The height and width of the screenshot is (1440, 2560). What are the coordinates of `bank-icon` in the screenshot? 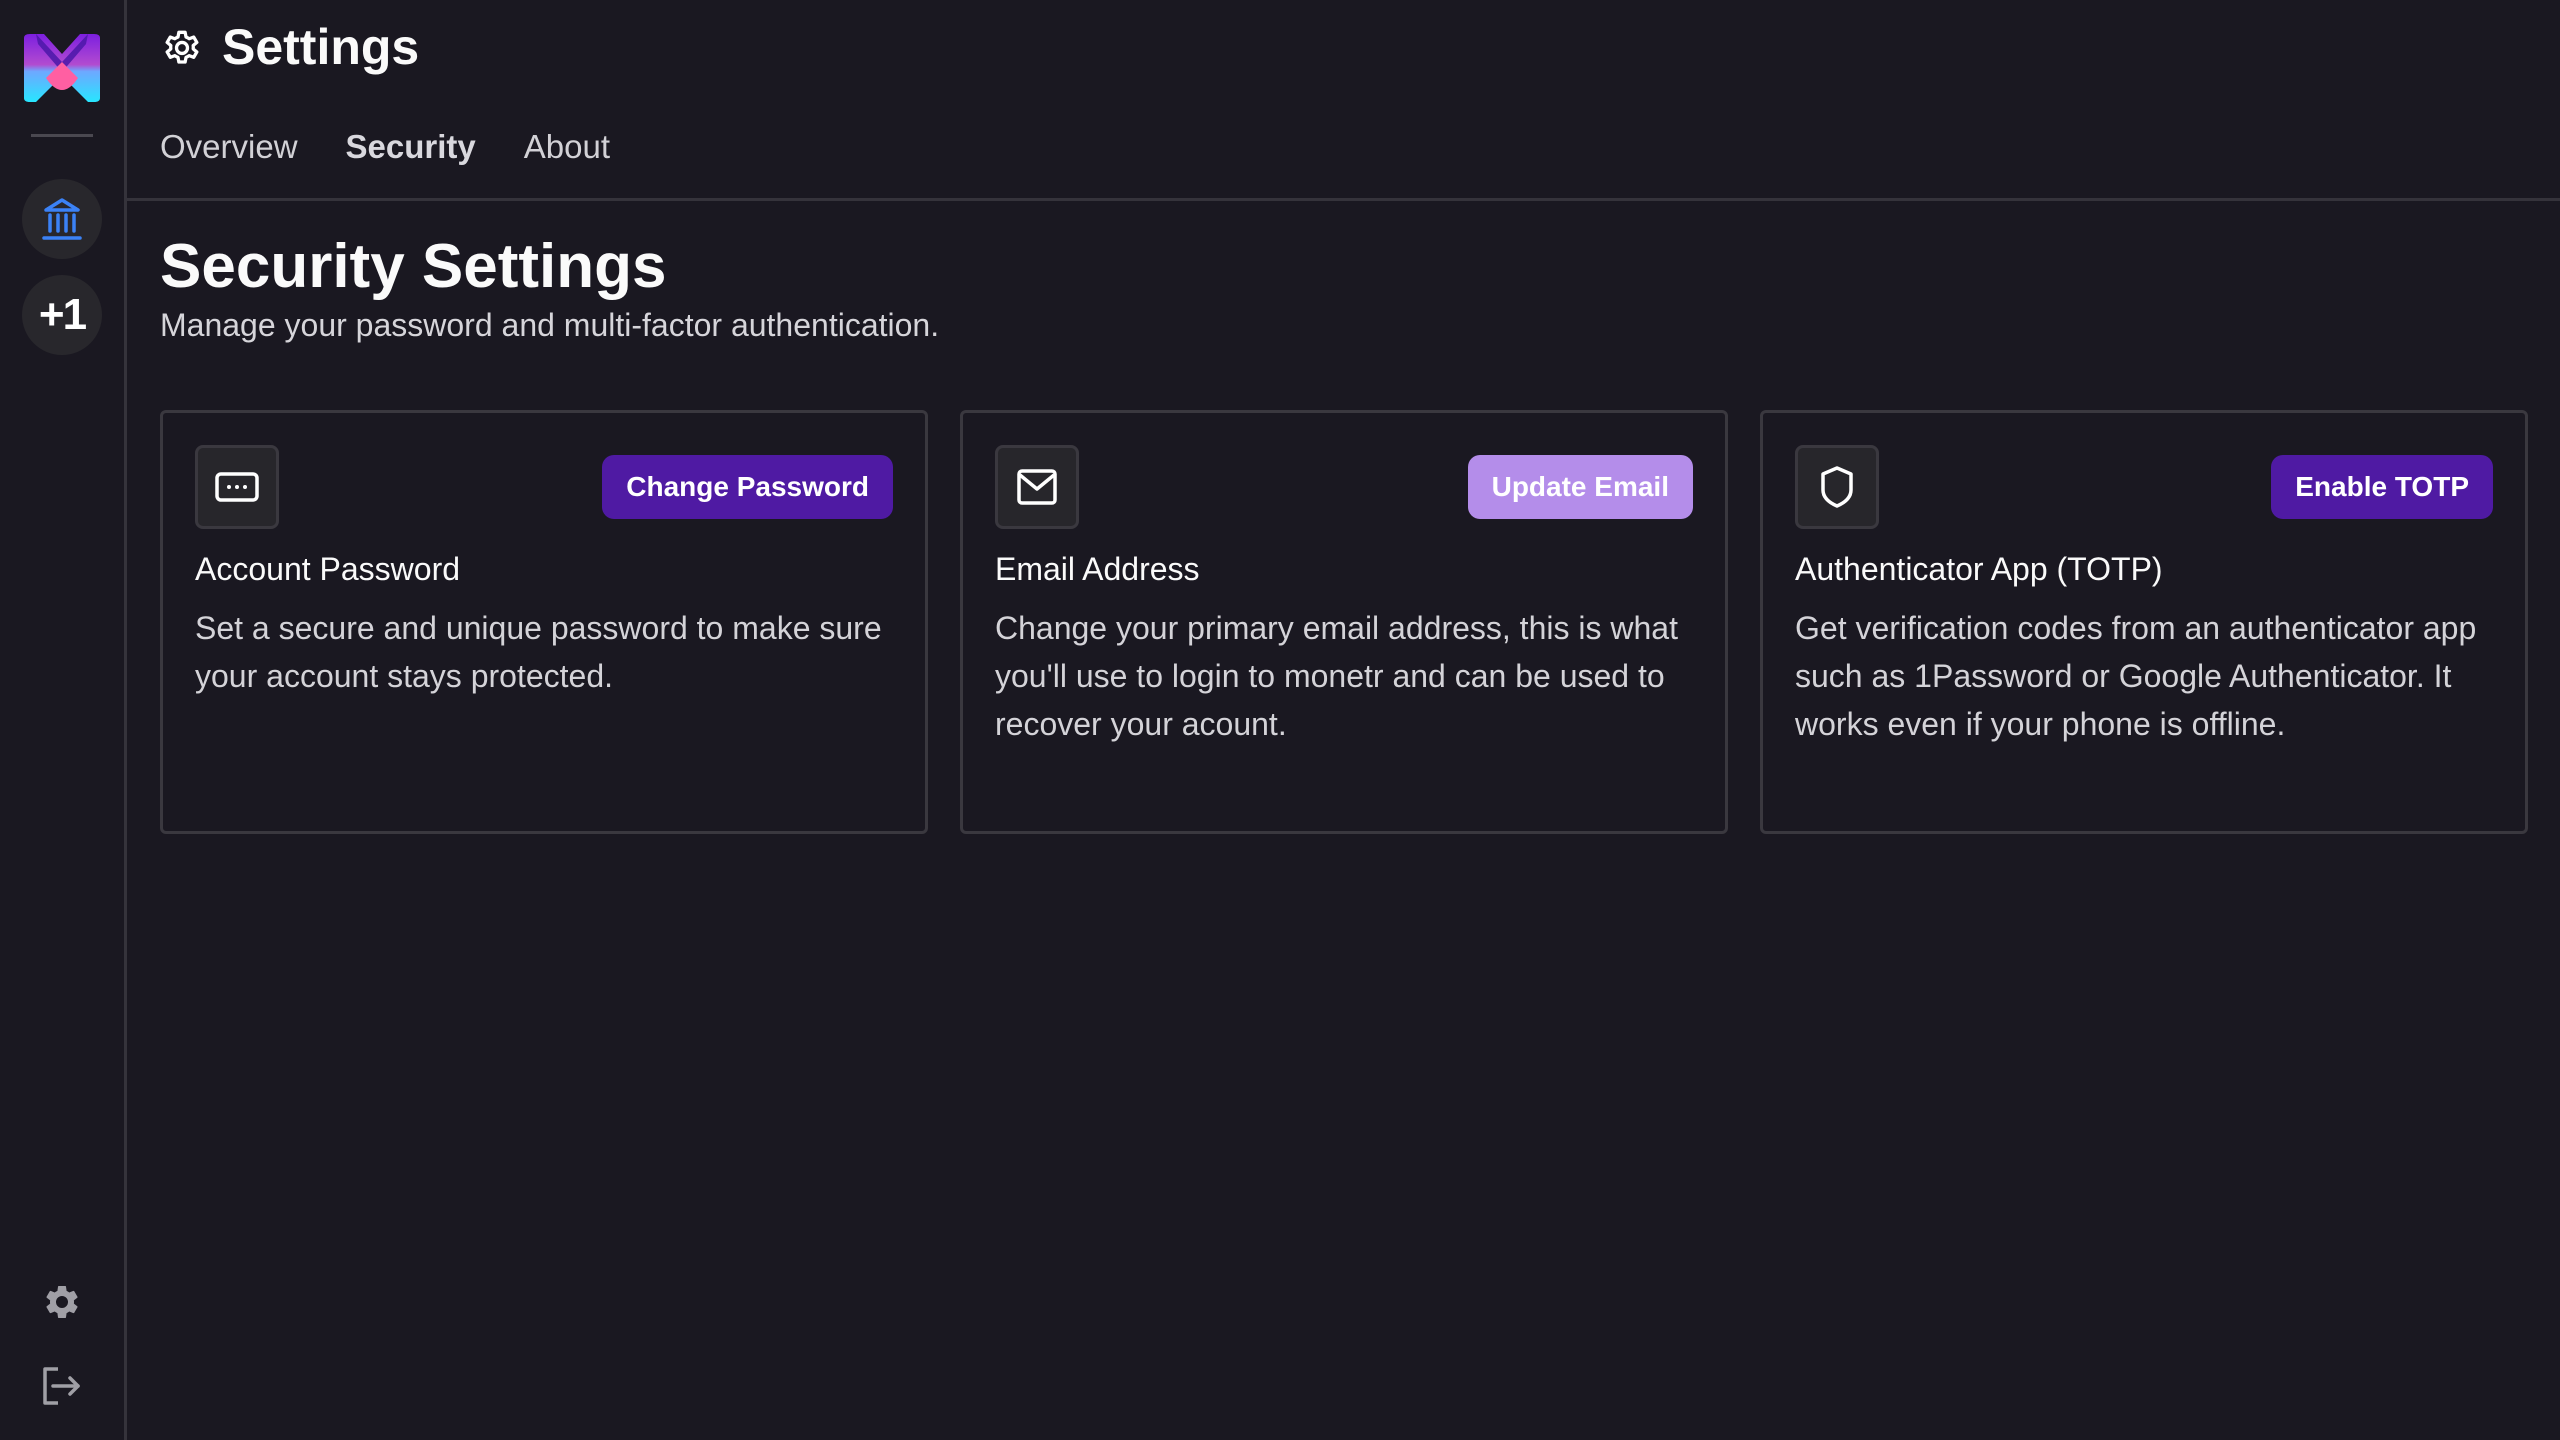 It's located at (62, 219).